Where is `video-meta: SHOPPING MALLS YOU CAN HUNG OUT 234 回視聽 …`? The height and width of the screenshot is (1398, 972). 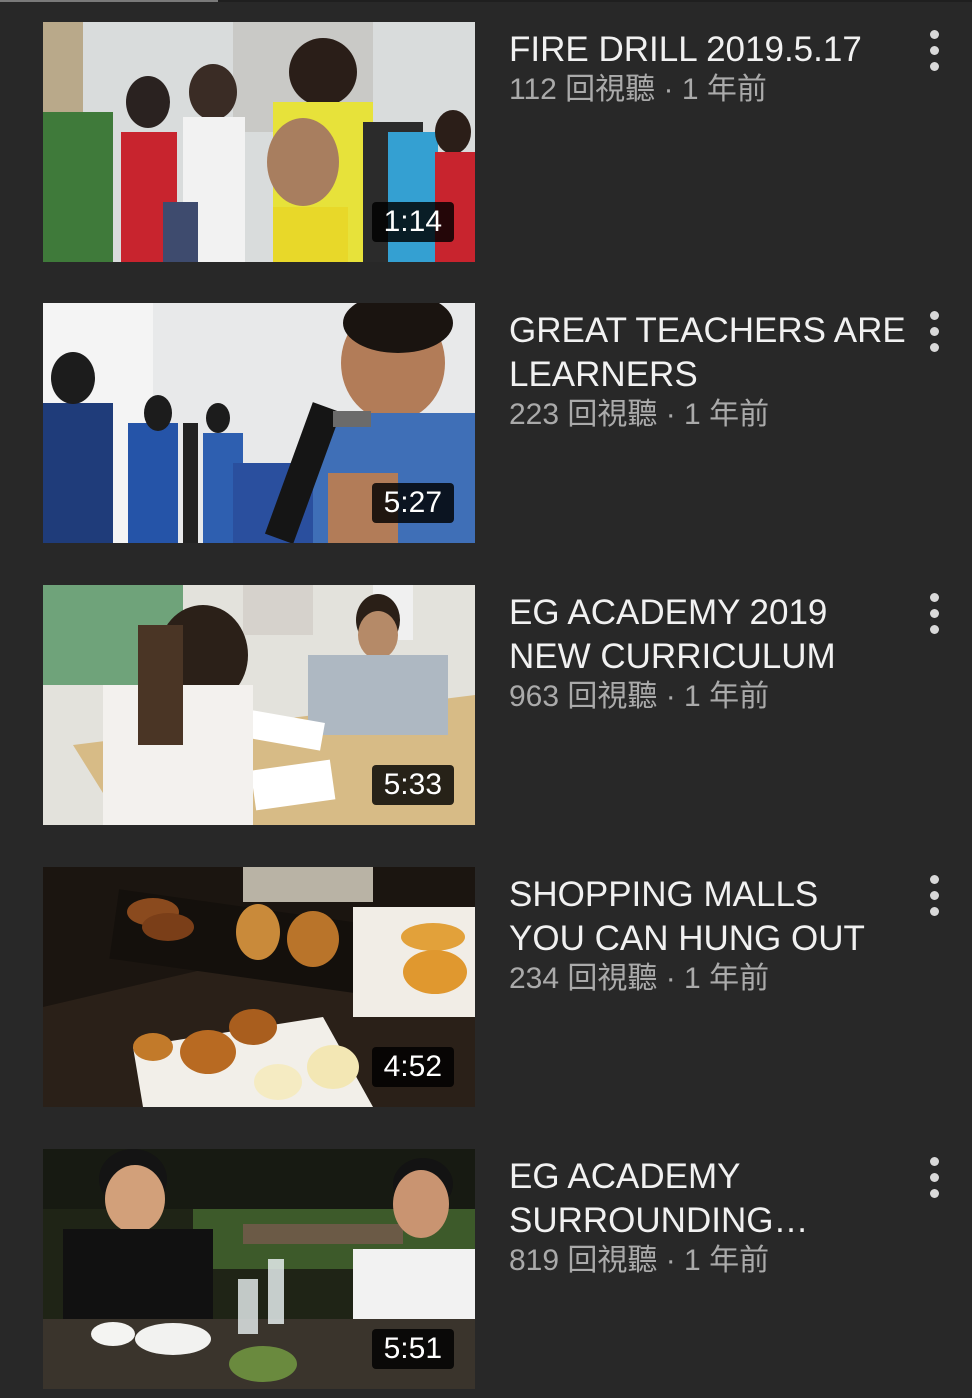
video-meta: SHOPPING MALLS YOU CAN HUNG OUT 234 回視聽 … is located at coordinates (709, 936).